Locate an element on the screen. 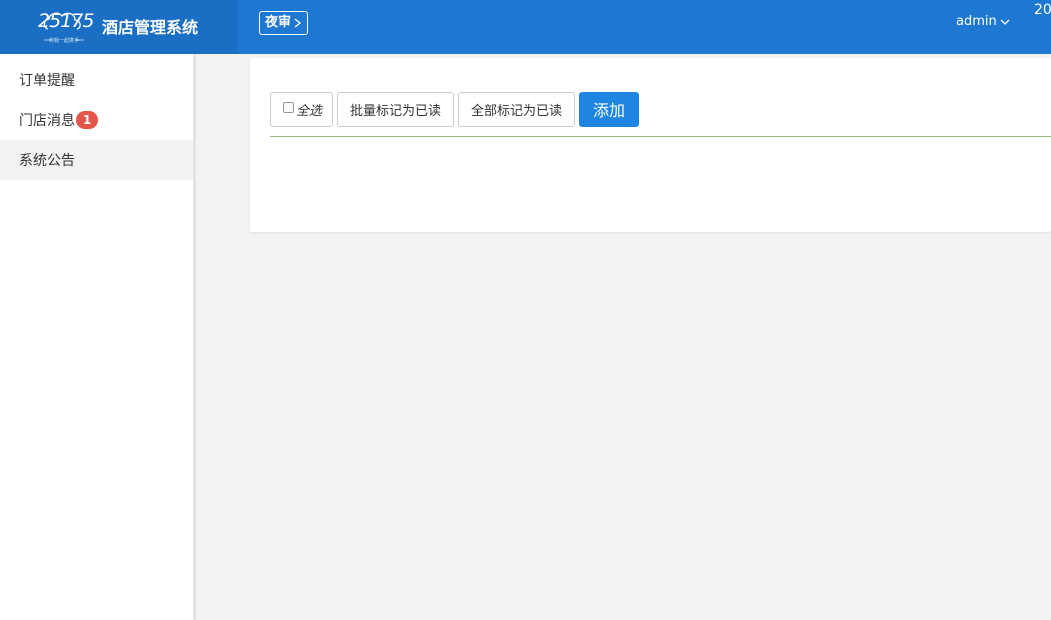 Image resolution: width=1051 pixels, height=620 pixels. logo-number: 25175 is located at coordinates (66, 21).